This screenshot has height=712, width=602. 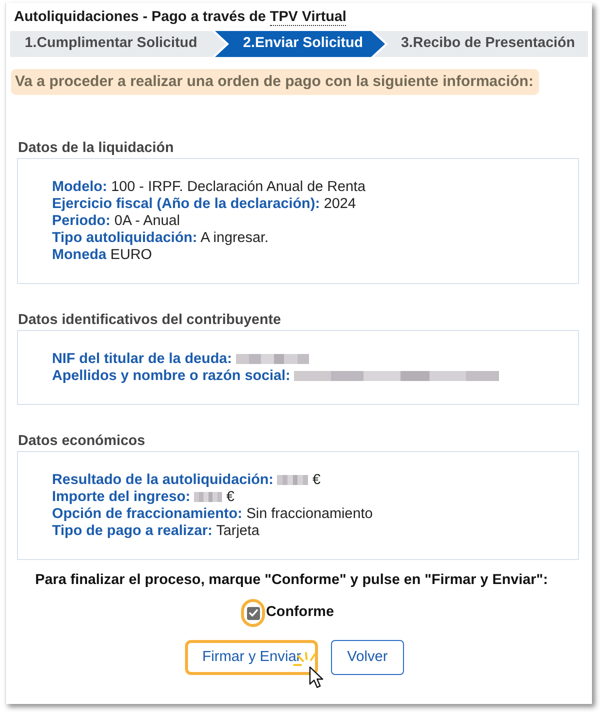 I want to click on wizard-step: 3.Recibo de Presentación, so click(x=488, y=44).